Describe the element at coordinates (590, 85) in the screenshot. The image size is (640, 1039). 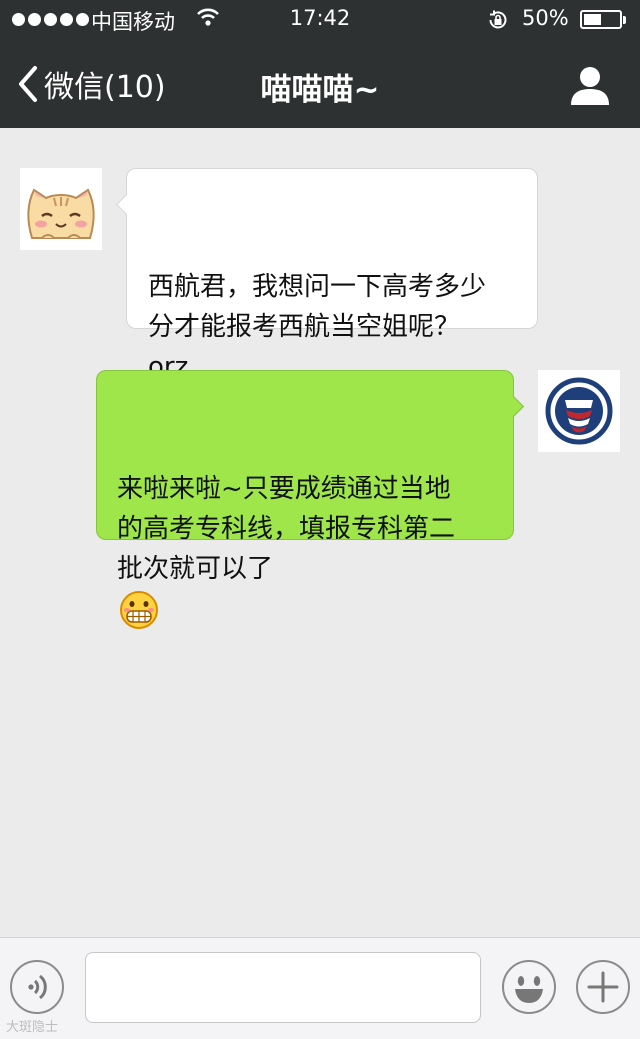
I see `profile-icon` at that location.